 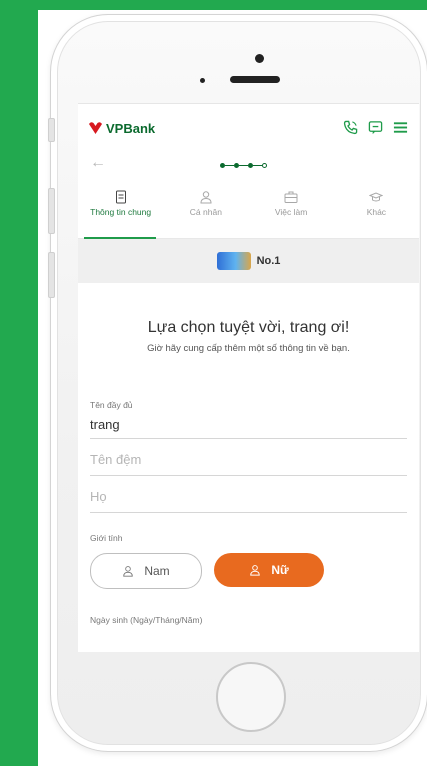 What do you see at coordinates (268, 261) in the screenshot?
I see `promo-text: No.1` at bounding box center [268, 261].